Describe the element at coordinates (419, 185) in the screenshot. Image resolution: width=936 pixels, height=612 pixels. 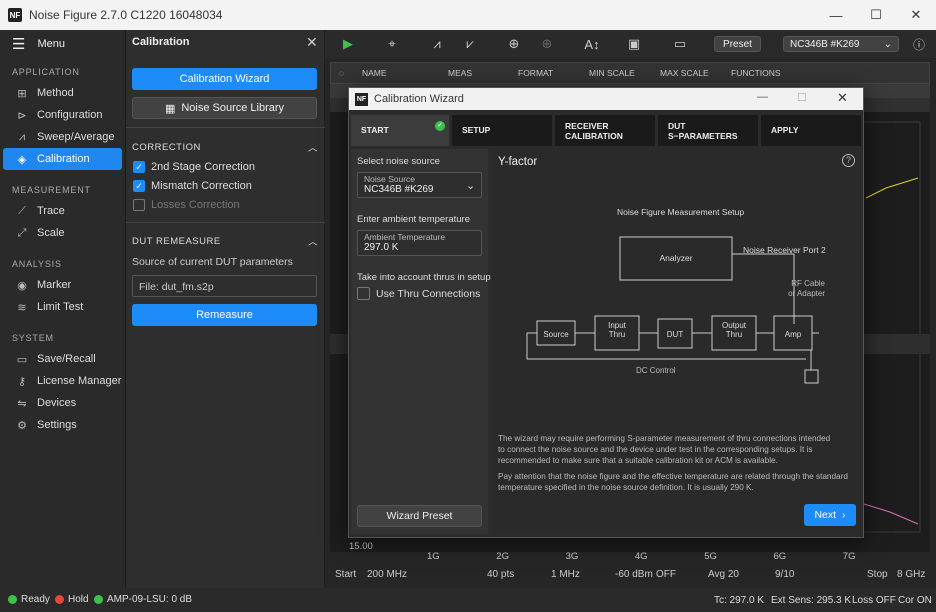
I see `noise-source-select: Noise Source NC346B #K269 ⌄` at that location.